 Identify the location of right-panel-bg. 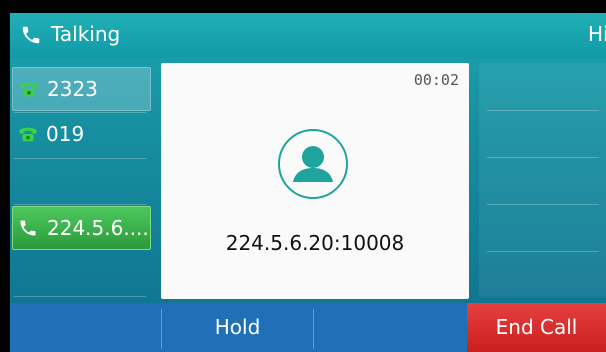
(542, 180).